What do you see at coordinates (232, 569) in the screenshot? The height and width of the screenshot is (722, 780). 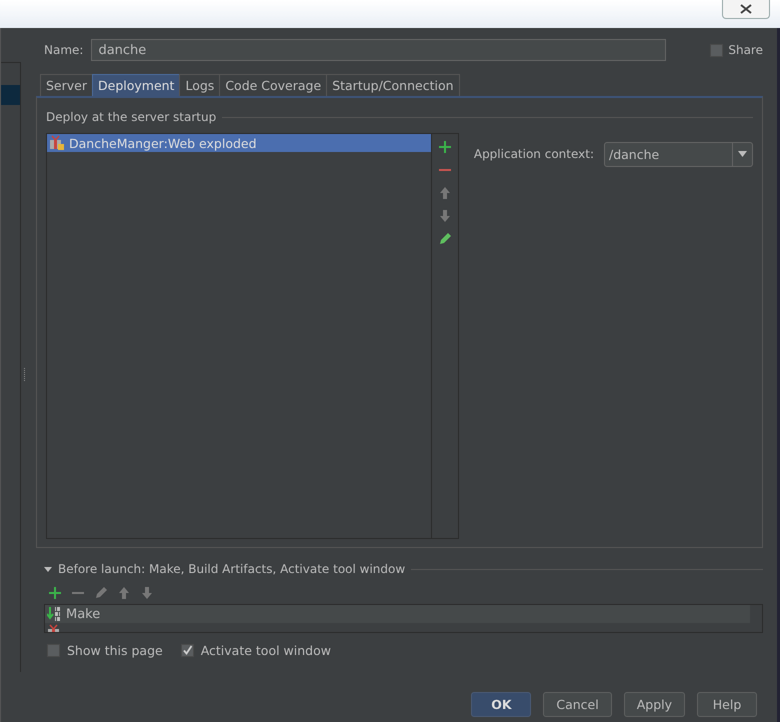 I see `before-launch-title: Before launch: Make, Build Artifacts, Activate tool window` at bounding box center [232, 569].